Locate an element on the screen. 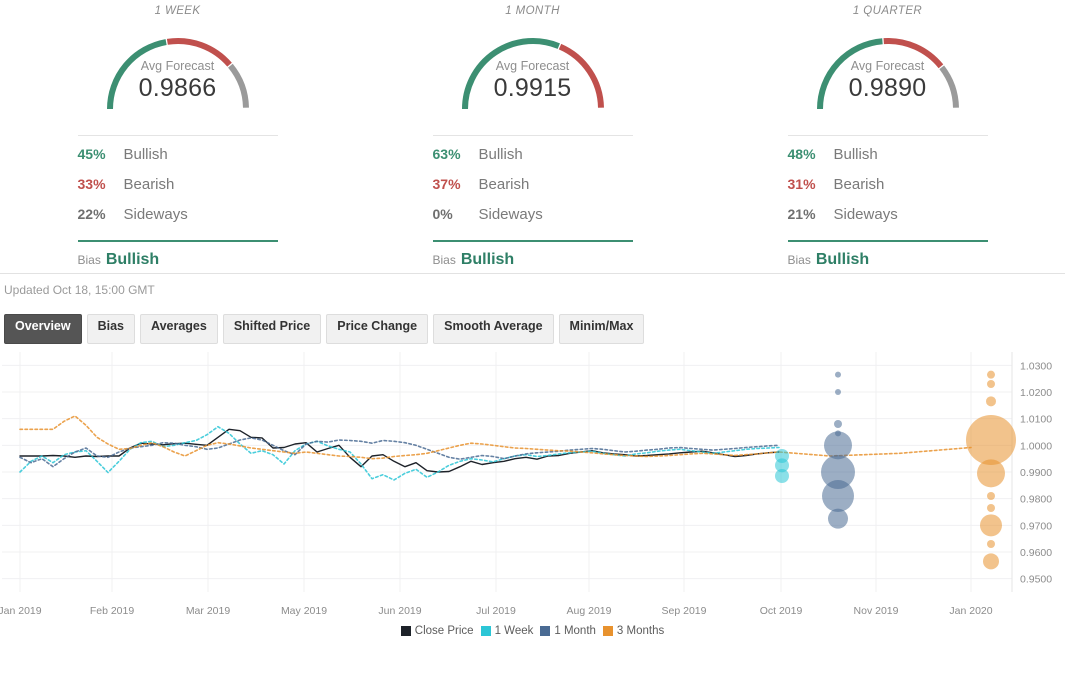 The image size is (1065, 684). tab-price-change: Price Change is located at coordinates (377, 329).